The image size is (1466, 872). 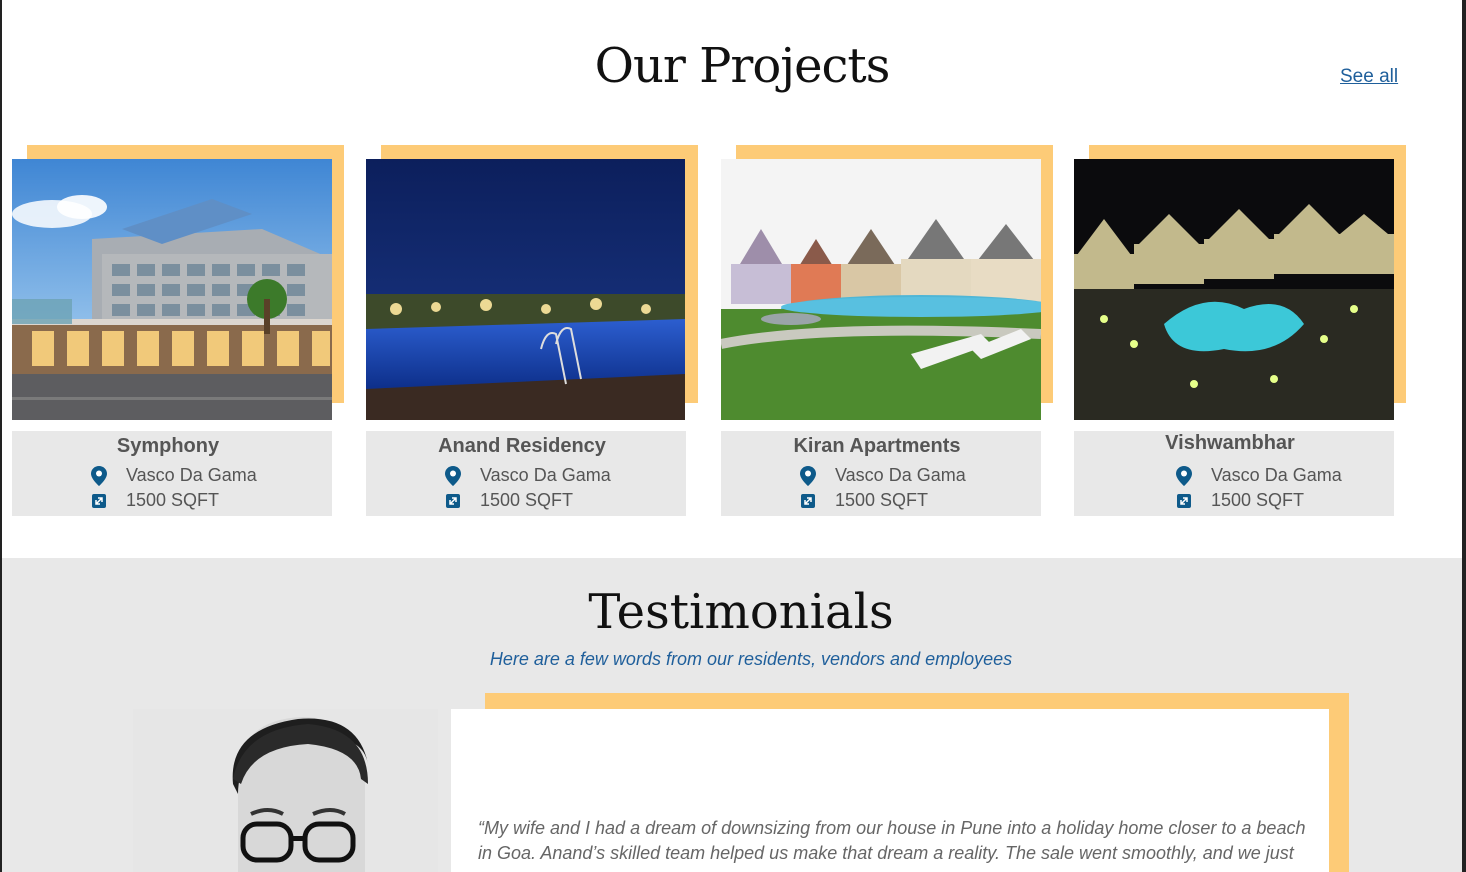 I want to click on project-name: Vishwambhar, so click(x=1230, y=443).